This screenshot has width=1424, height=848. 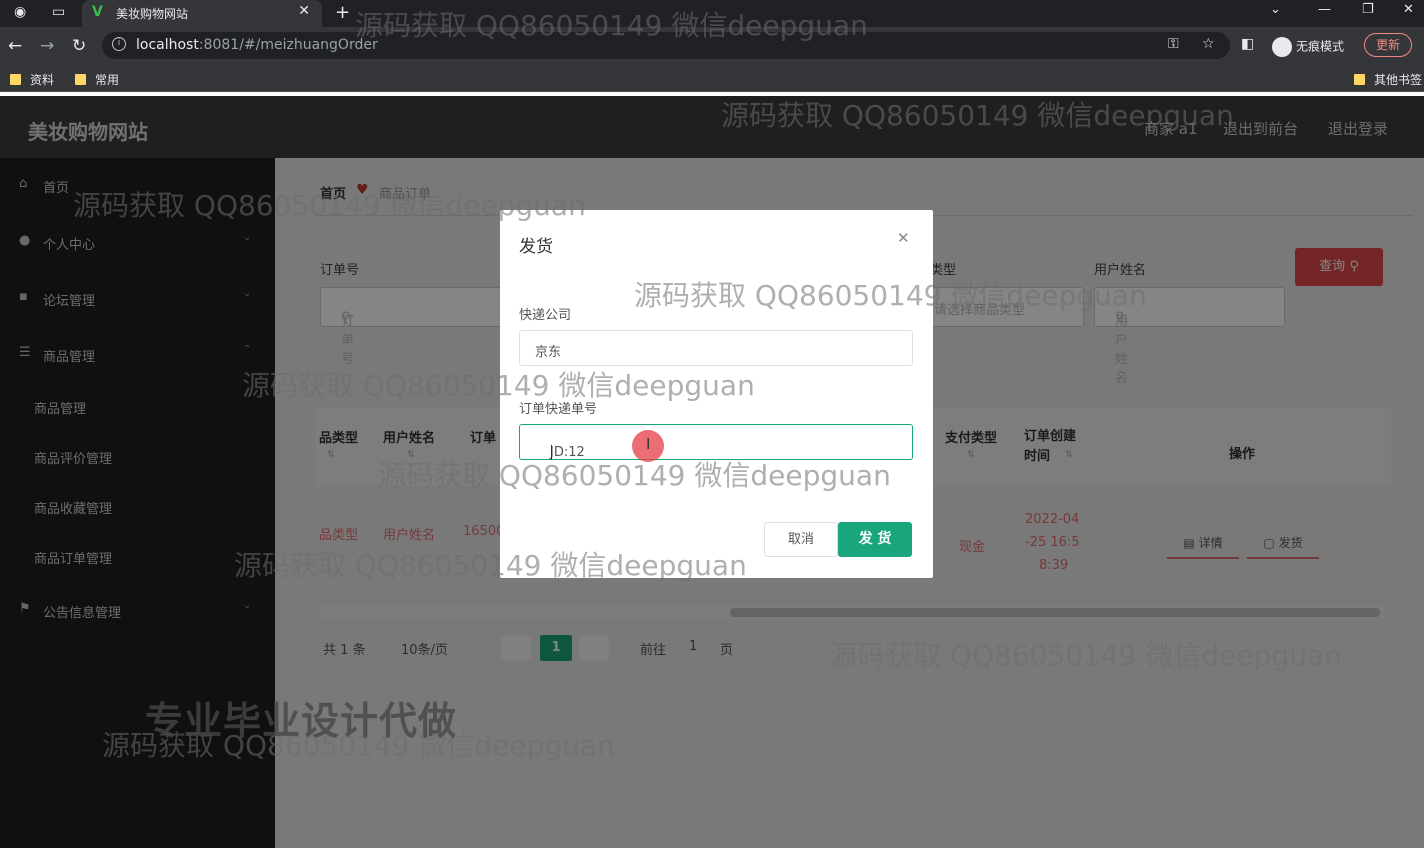 I want to click on tab-search-icon: ▭, so click(x=58, y=12).